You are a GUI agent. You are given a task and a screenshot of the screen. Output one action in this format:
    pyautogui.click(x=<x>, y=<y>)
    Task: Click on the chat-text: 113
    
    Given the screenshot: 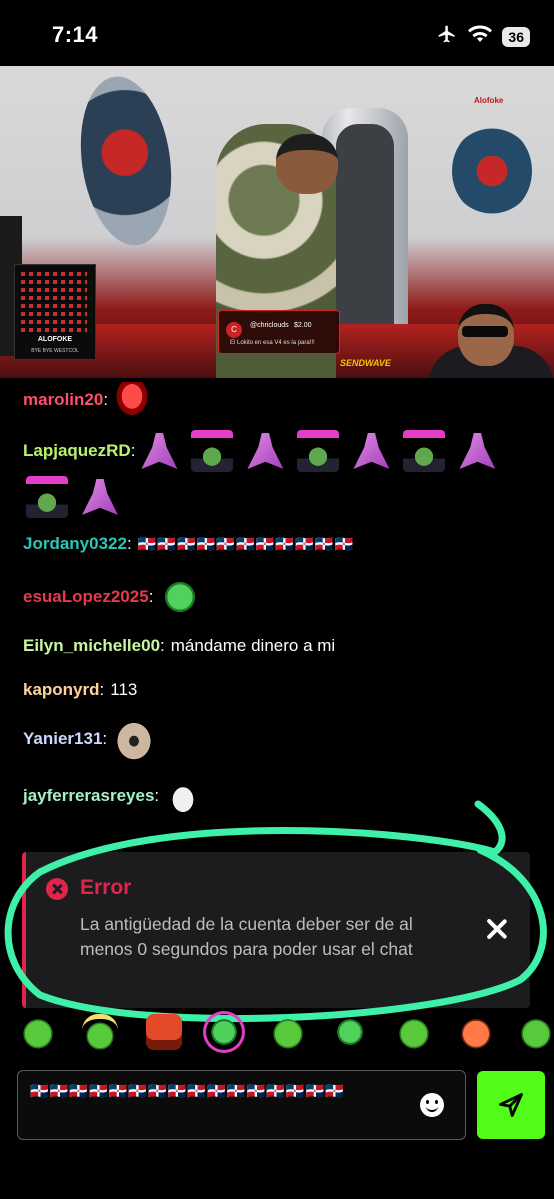 What is the action you would take?
    pyautogui.click(x=124, y=689)
    